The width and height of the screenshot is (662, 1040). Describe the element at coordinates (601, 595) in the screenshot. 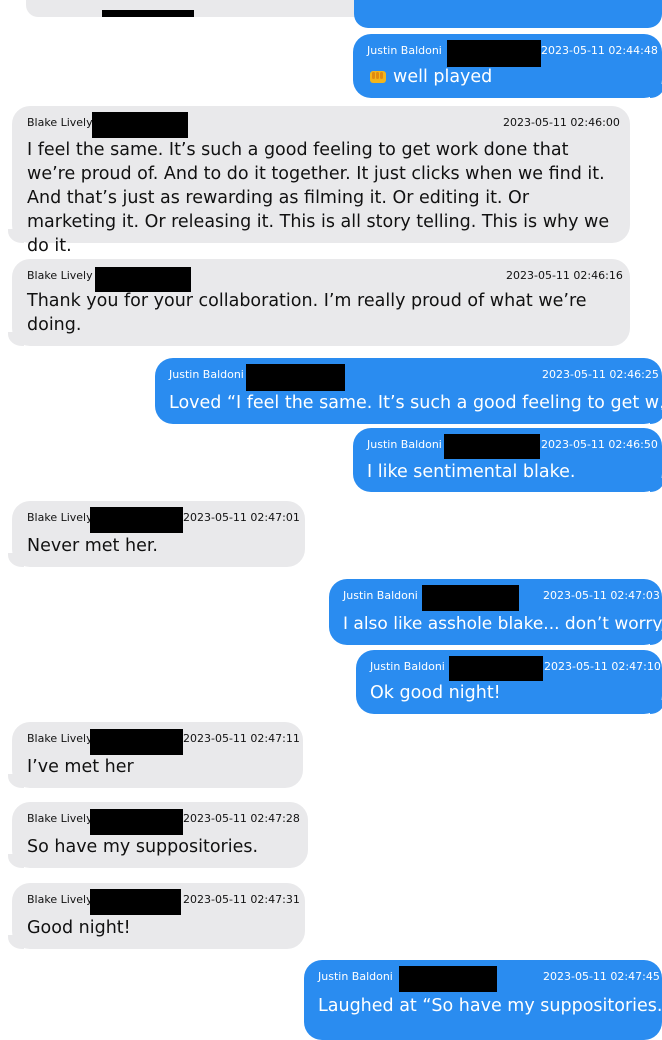

I see `message-timestamp: 2023-05-11 02:47:03` at that location.